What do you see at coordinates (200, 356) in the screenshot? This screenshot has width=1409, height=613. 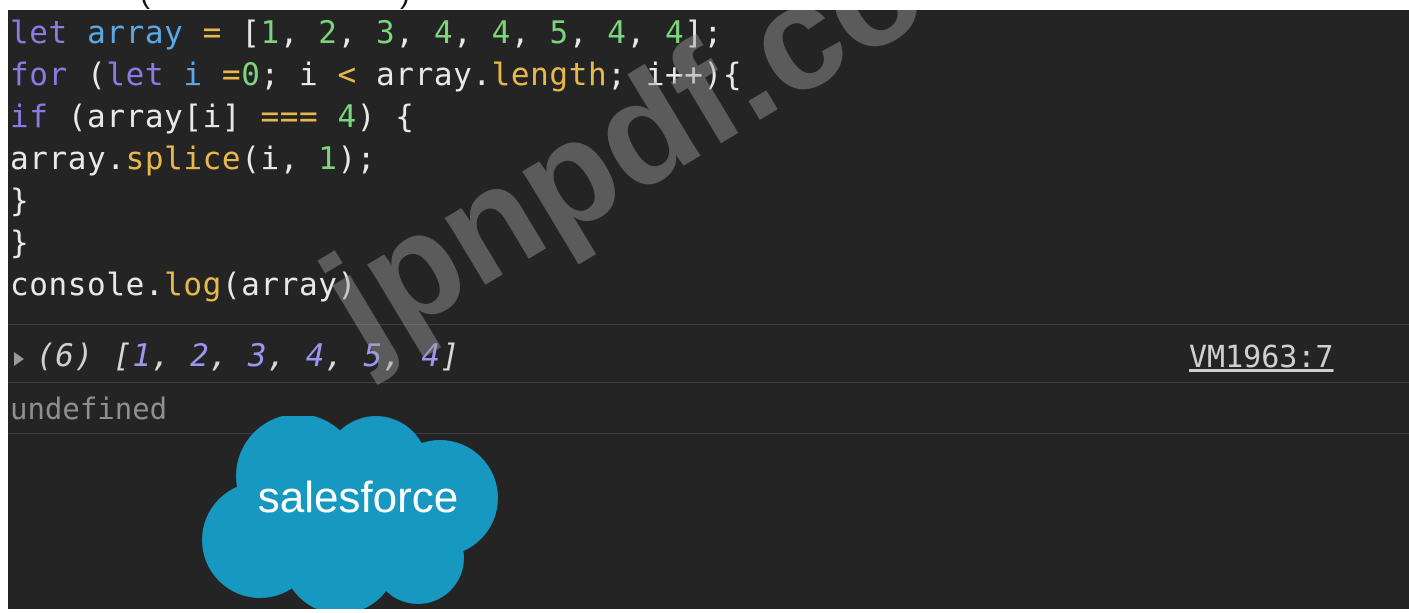 I see `array-value: 2` at bounding box center [200, 356].